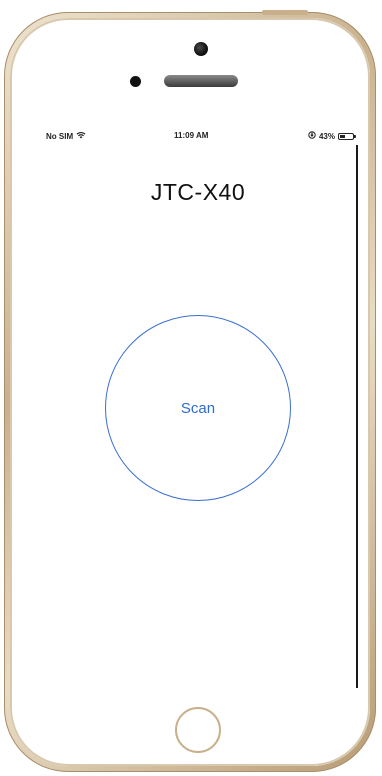 Image resolution: width=382 pixels, height=776 pixels. I want to click on battery-percent: 43%, so click(326, 136).